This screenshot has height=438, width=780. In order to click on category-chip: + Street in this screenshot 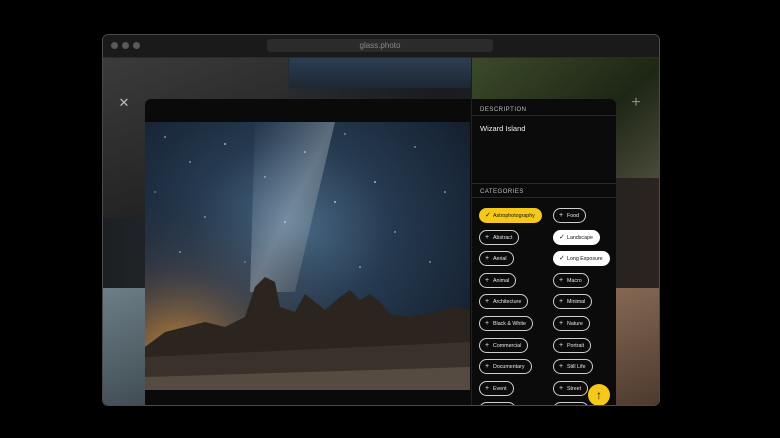, I will do `click(571, 388)`.